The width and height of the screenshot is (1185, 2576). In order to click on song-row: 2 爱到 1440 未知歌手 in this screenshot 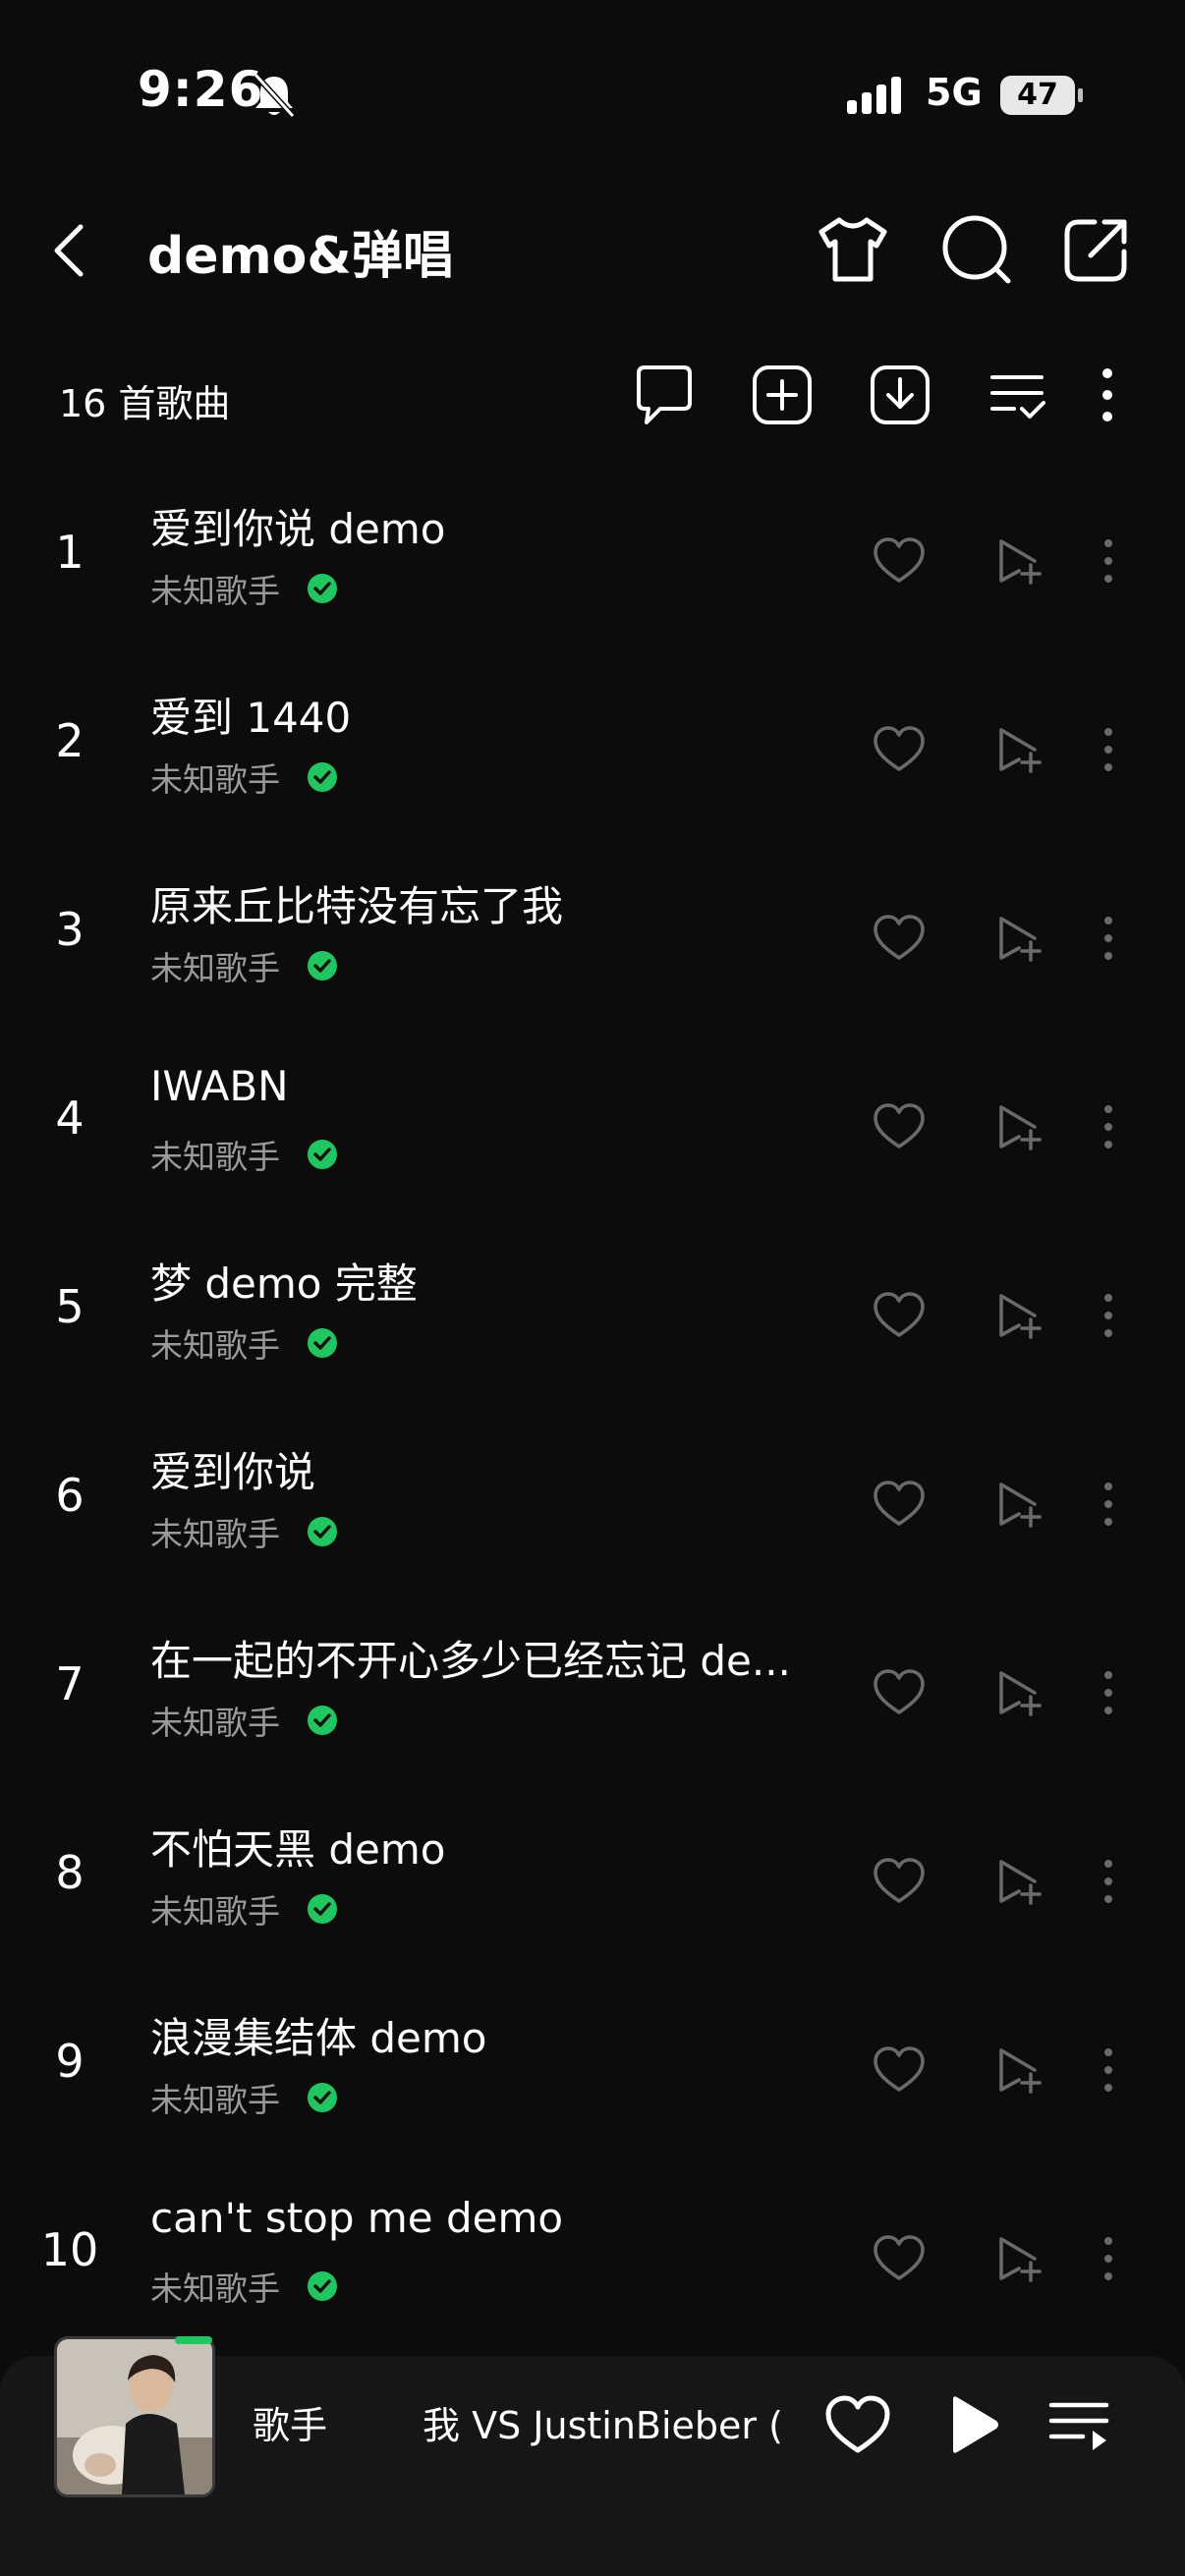, I will do `click(592, 749)`.